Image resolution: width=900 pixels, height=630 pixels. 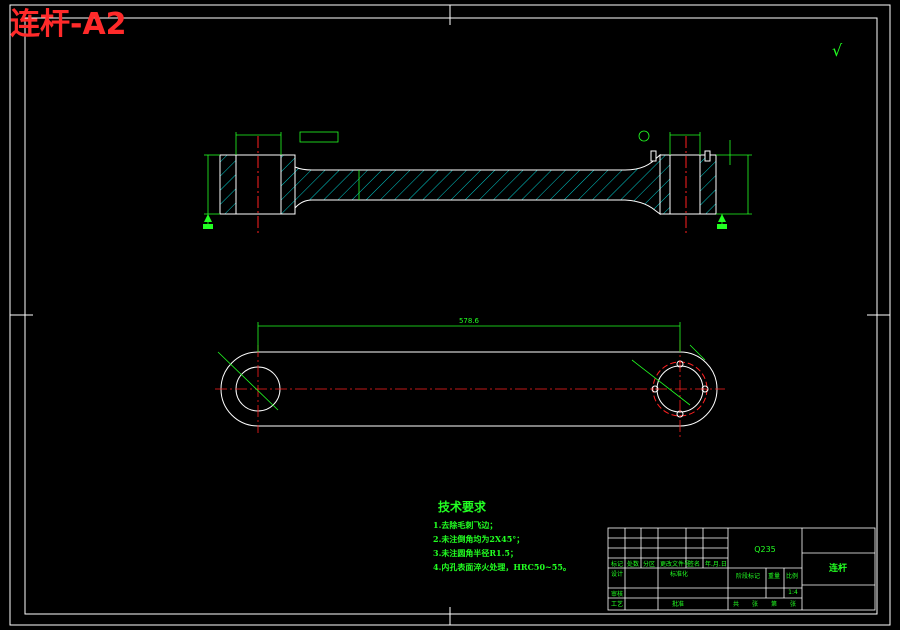 I want to click on section-view, so click(x=477, y=182).